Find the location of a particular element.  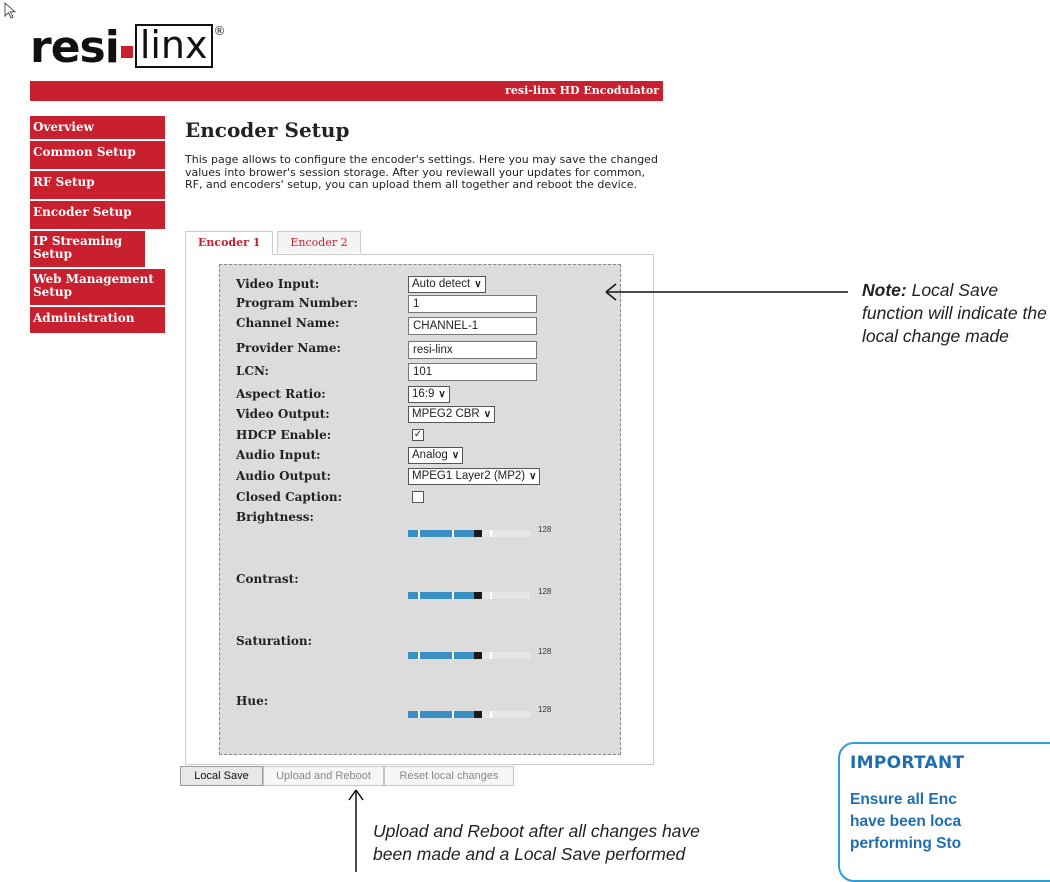

program-number-label: Program Number: is located at coordinates (297, 303).